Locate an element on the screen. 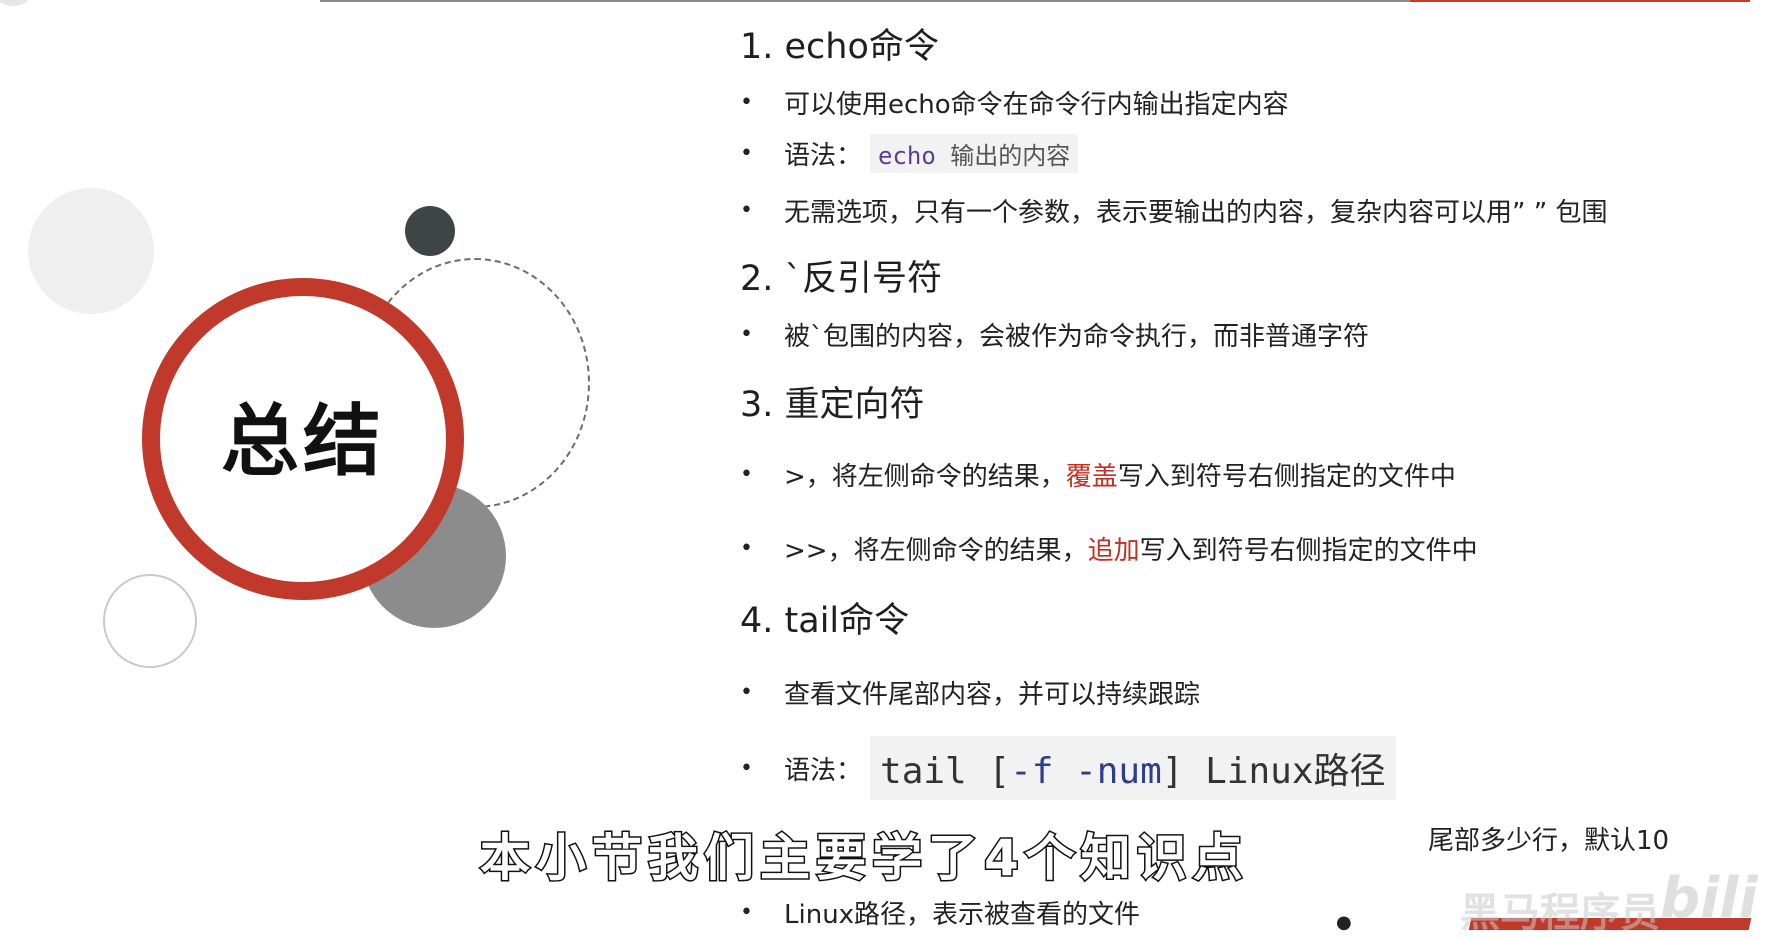  tail-close: ] Linux路径 is located at coordinates (1273, 771).